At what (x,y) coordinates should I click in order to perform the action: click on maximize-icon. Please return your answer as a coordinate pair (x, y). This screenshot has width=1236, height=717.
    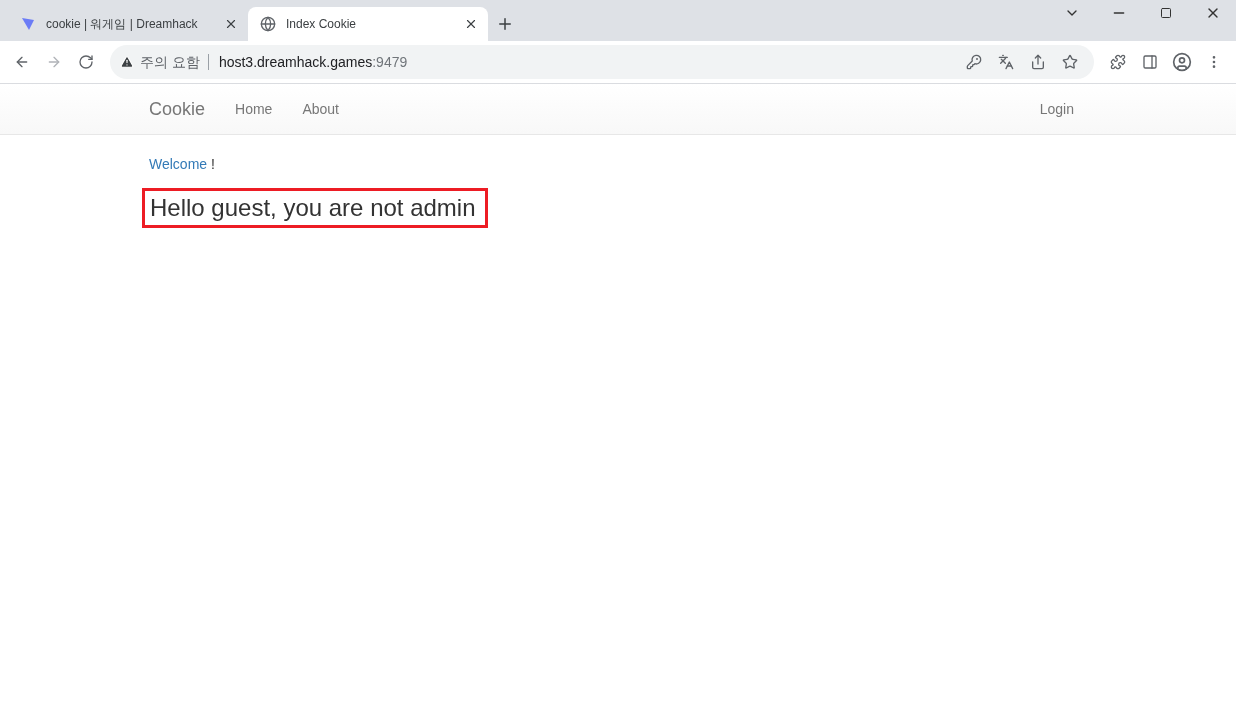
    Looking at the image, I should click on (1165, 13).